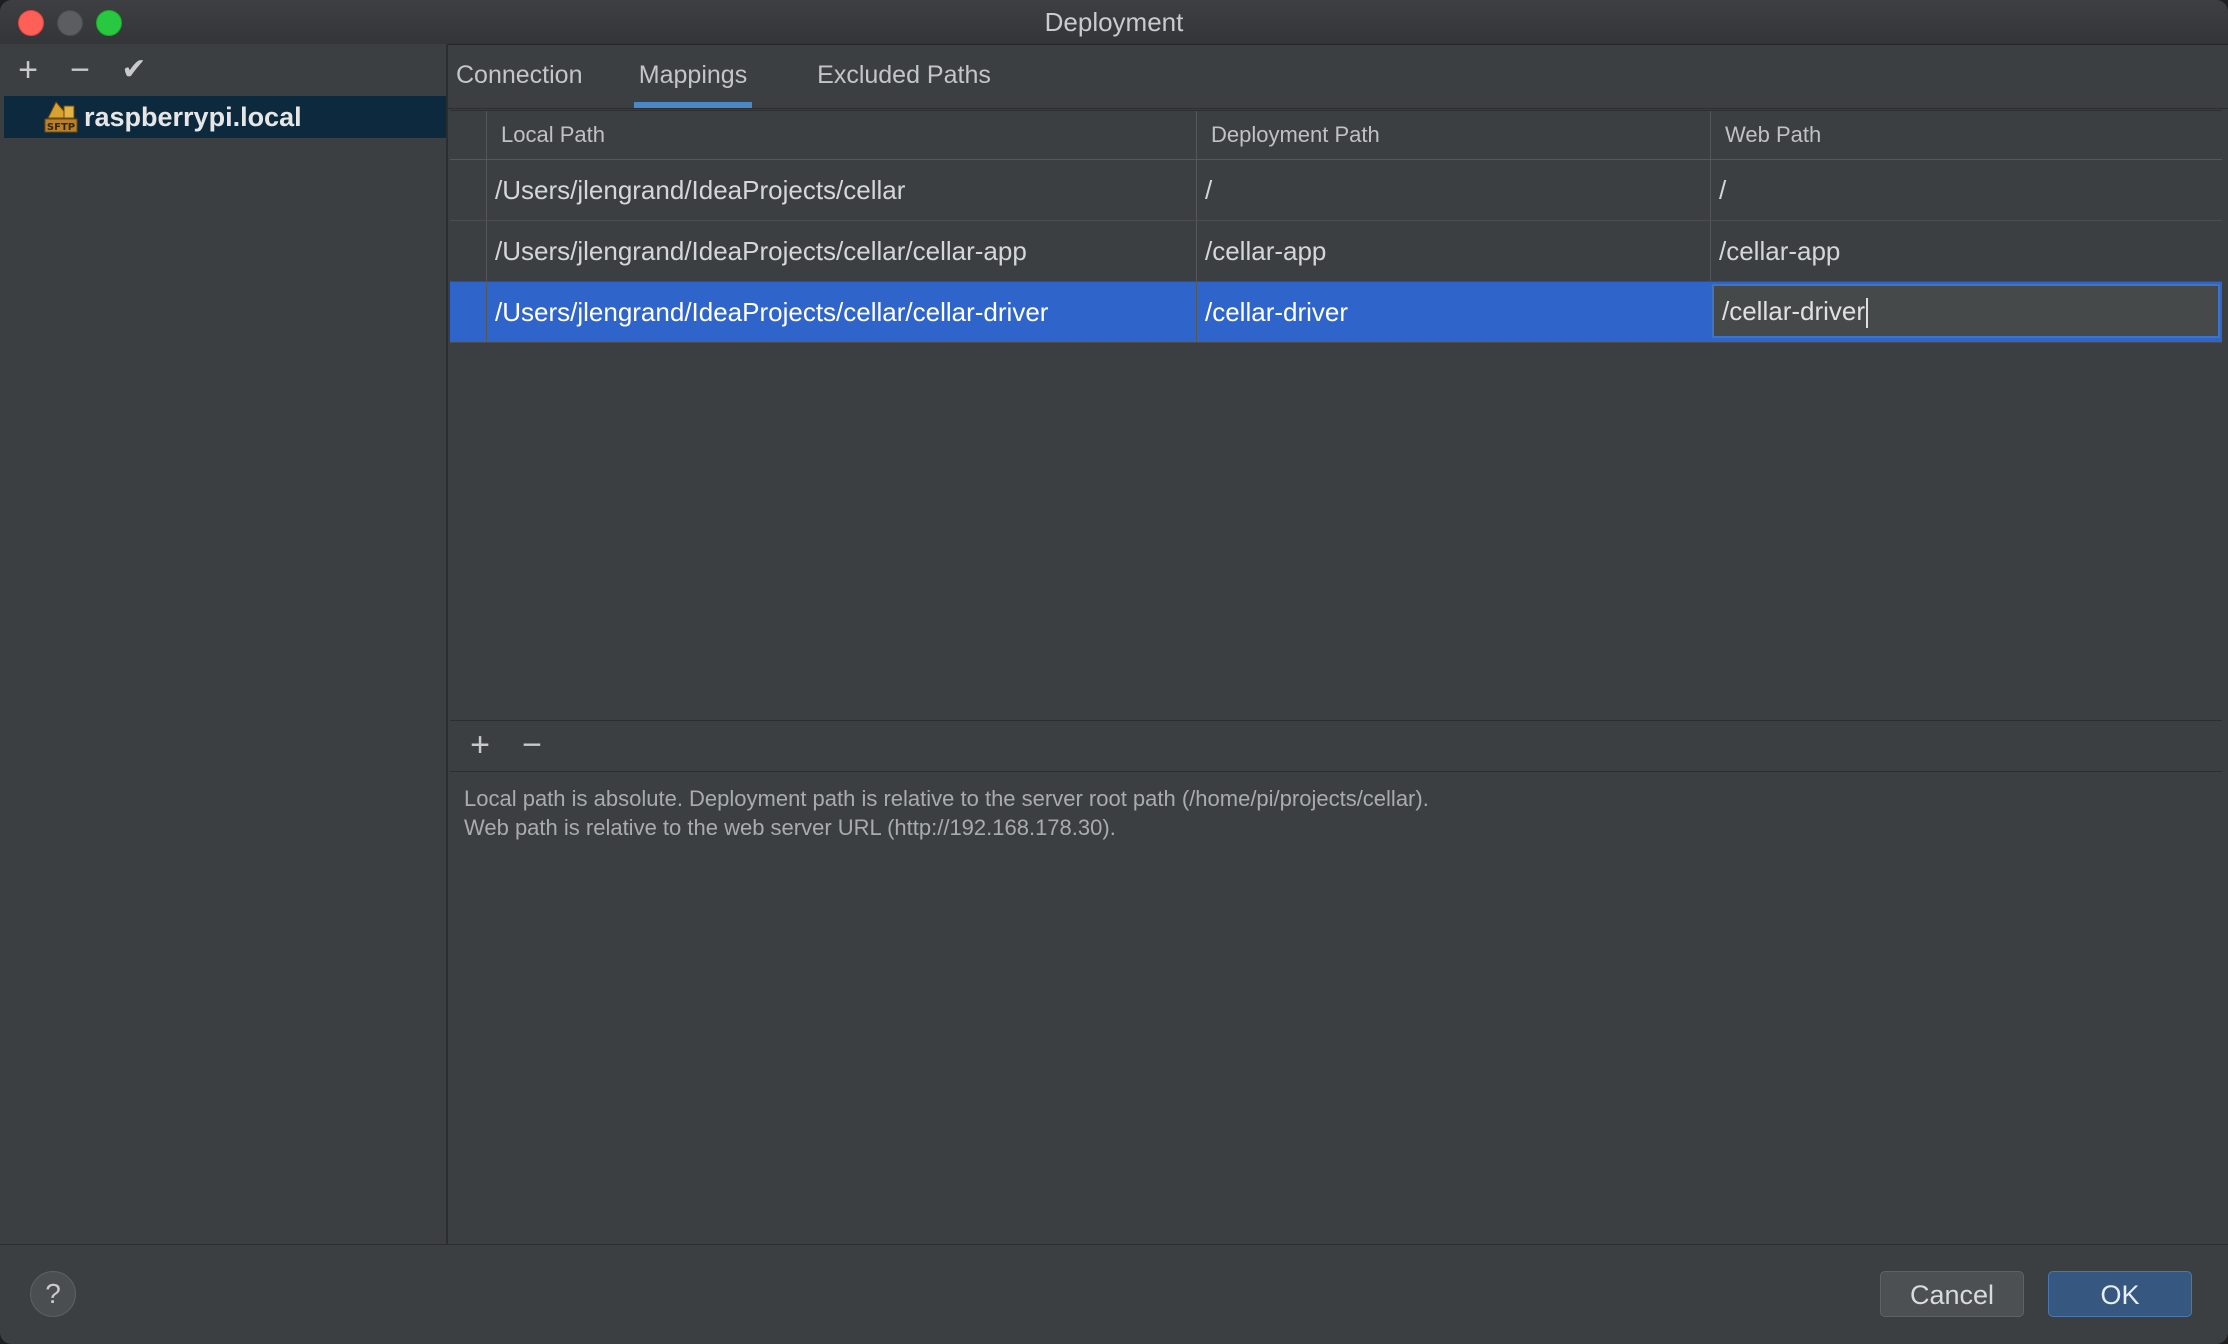  Describe the element at coordinates (223, 69) in the screenshot. I see `server-list-toolbar: + − ✔` at that location.